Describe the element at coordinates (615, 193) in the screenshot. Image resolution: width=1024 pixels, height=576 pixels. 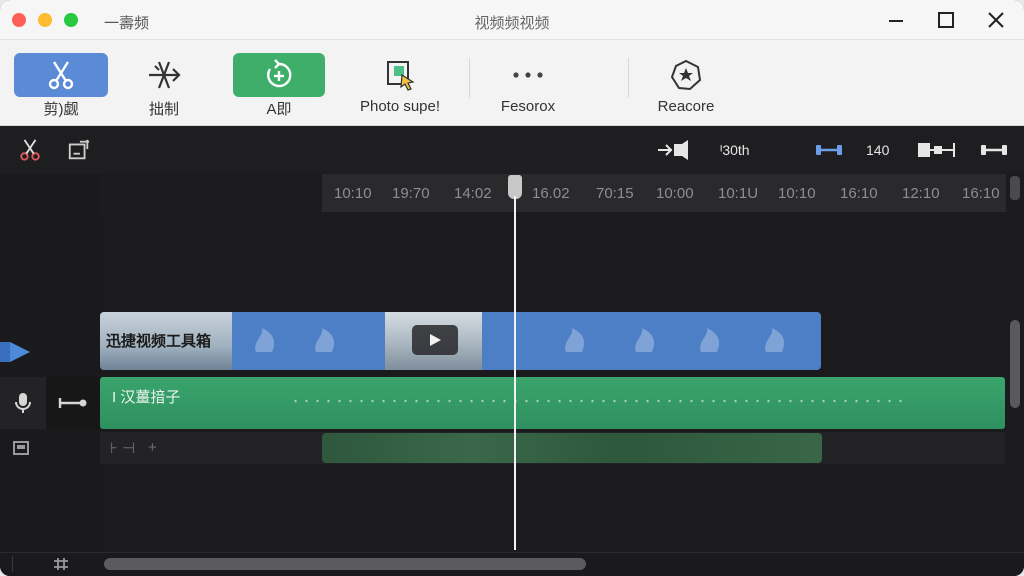
I see `ruler-tick-label: 70:15` at that location.